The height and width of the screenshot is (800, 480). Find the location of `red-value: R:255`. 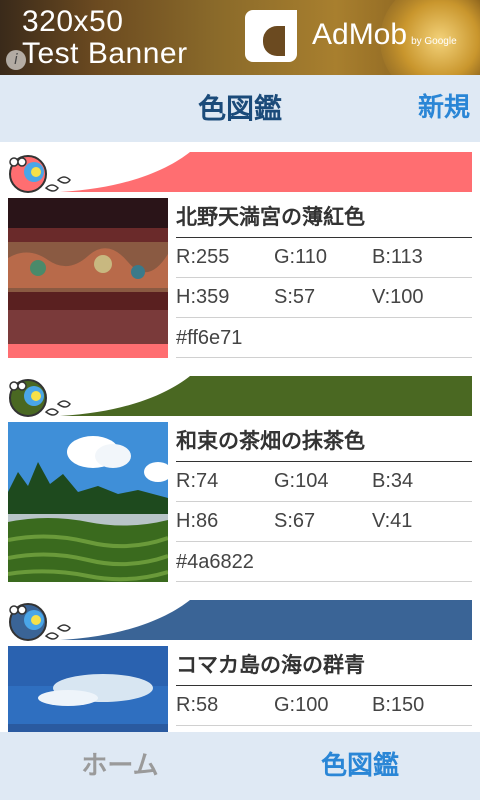

red-value: R:255 is located at coordinates (203, 257).